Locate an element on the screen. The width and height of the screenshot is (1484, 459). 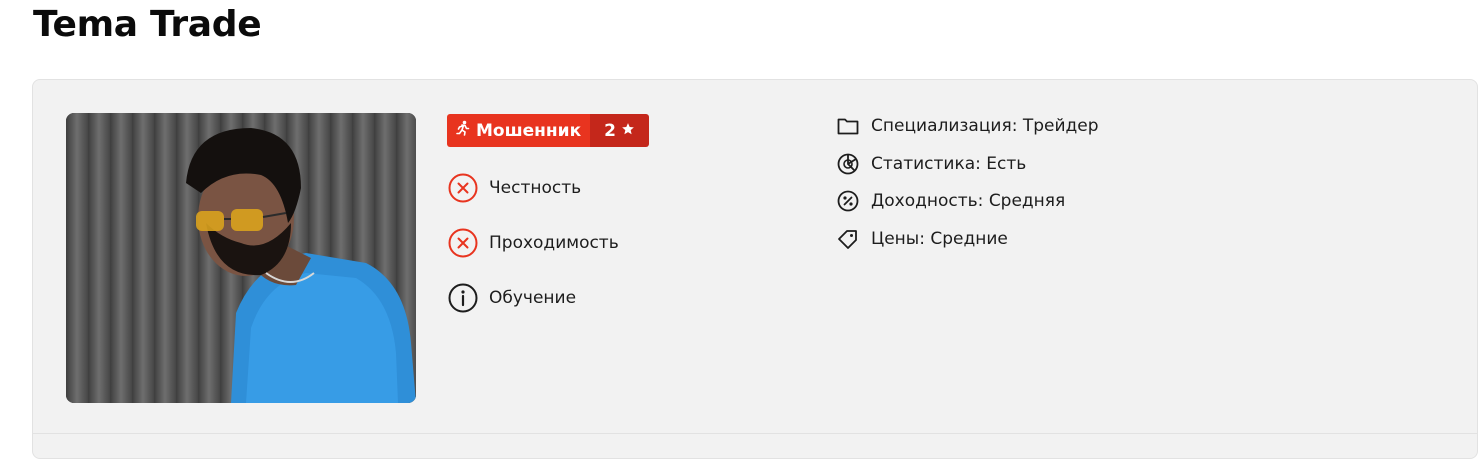
info-item-profitability: Доходность: Средняя is located at coordinates (967, 201).